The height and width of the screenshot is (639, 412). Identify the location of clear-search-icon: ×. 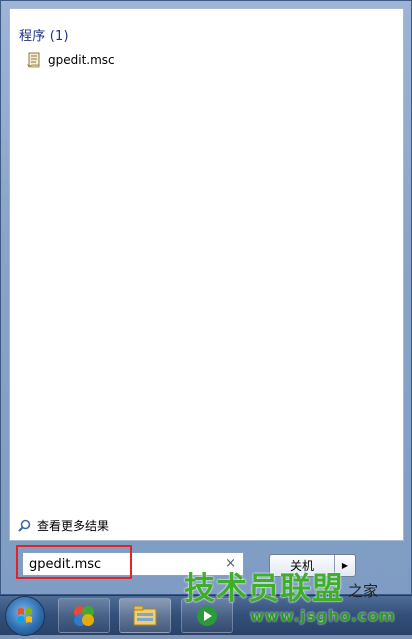
(230, 563).